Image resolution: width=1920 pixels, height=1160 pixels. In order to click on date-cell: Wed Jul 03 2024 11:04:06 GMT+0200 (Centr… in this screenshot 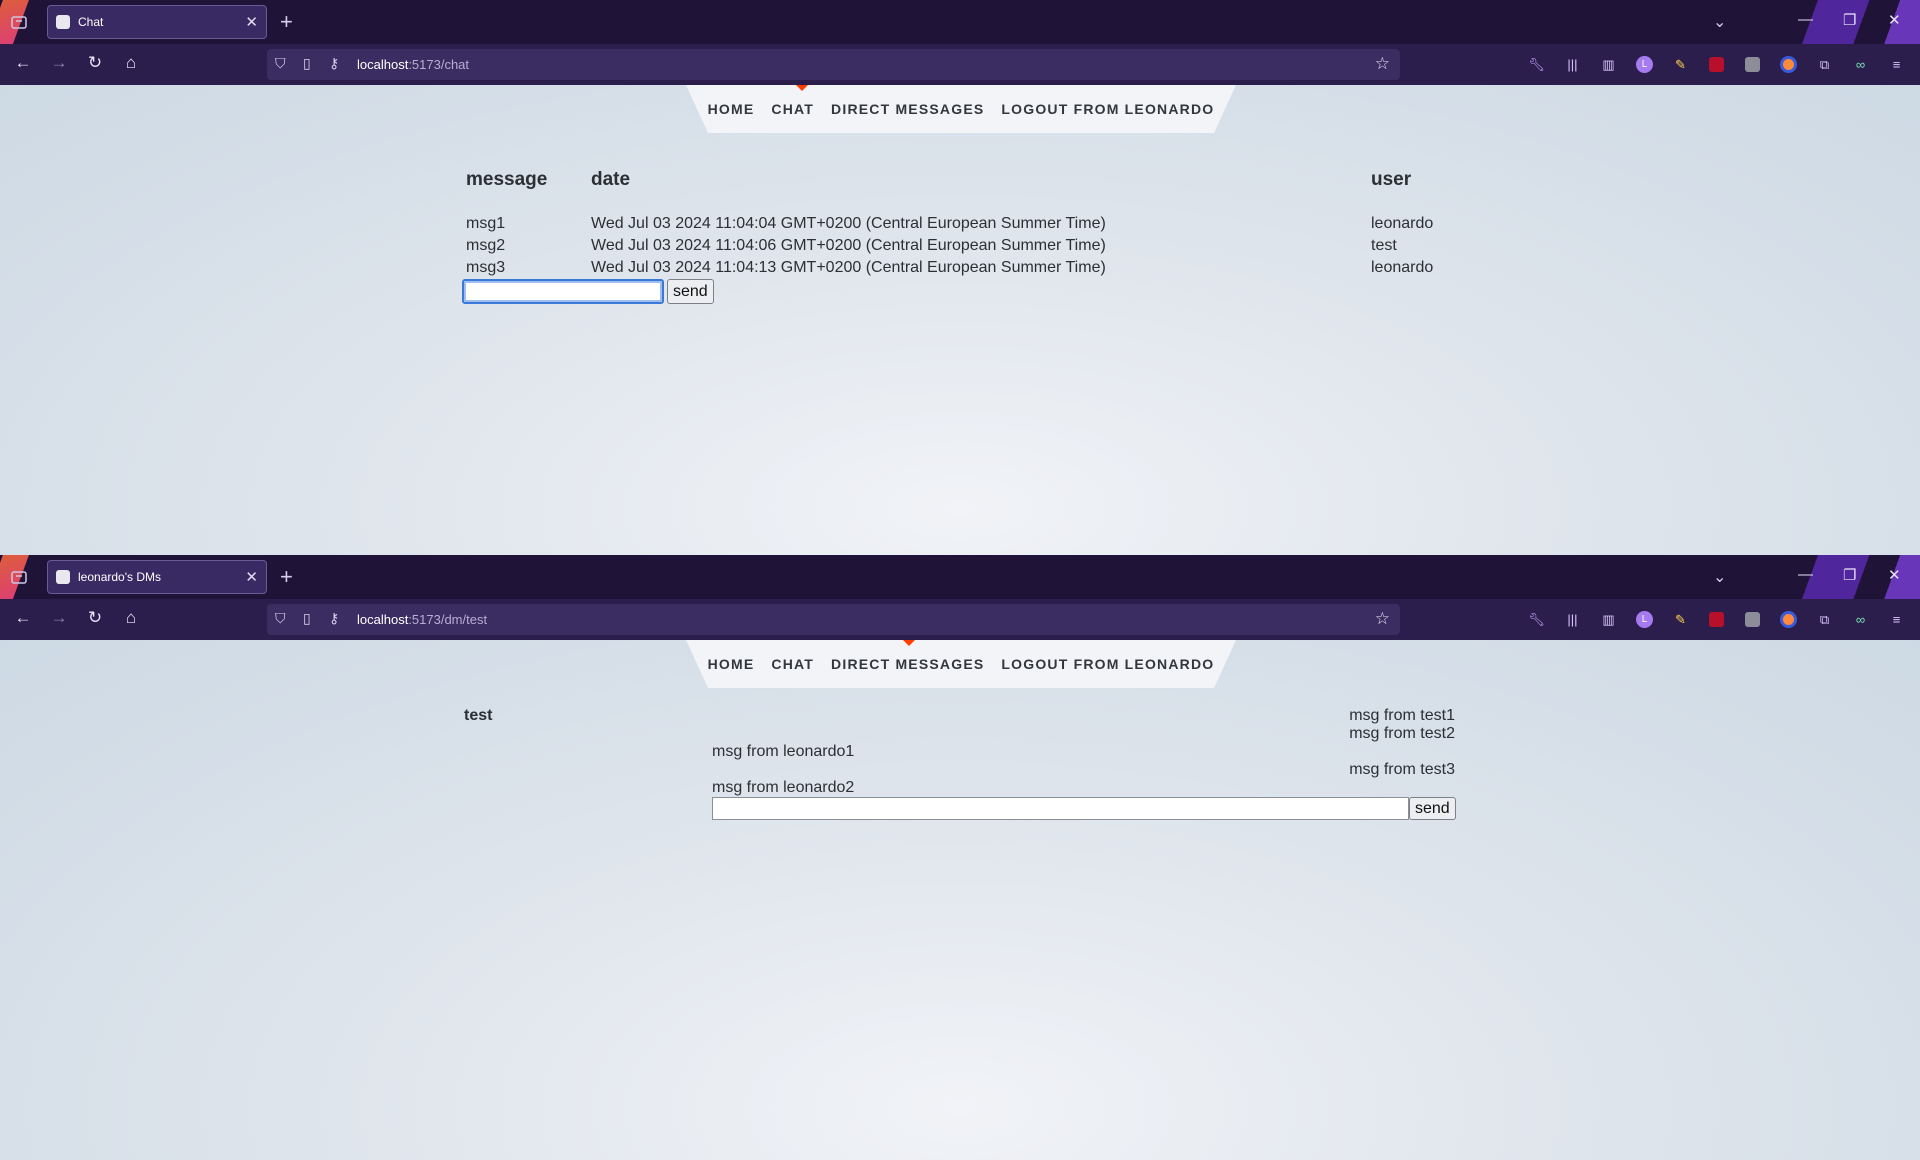, I will do `click(848, 245)`.